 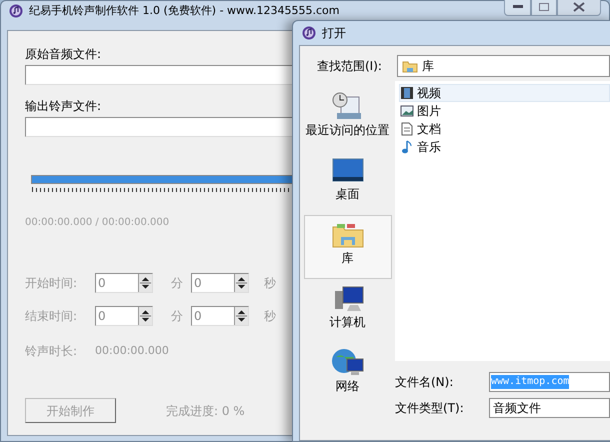 I want to click on dialog-title: 打开, so click(x=334, y=33).